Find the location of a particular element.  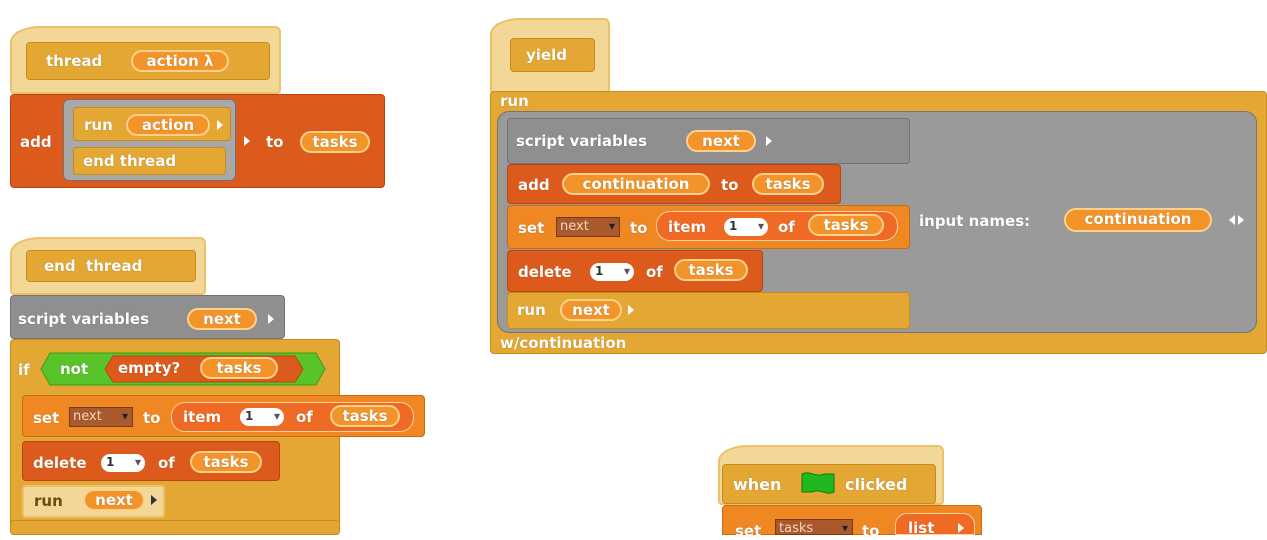

yield-delete-index-slot: 1 ▾ is located at coordinates (612, 272).